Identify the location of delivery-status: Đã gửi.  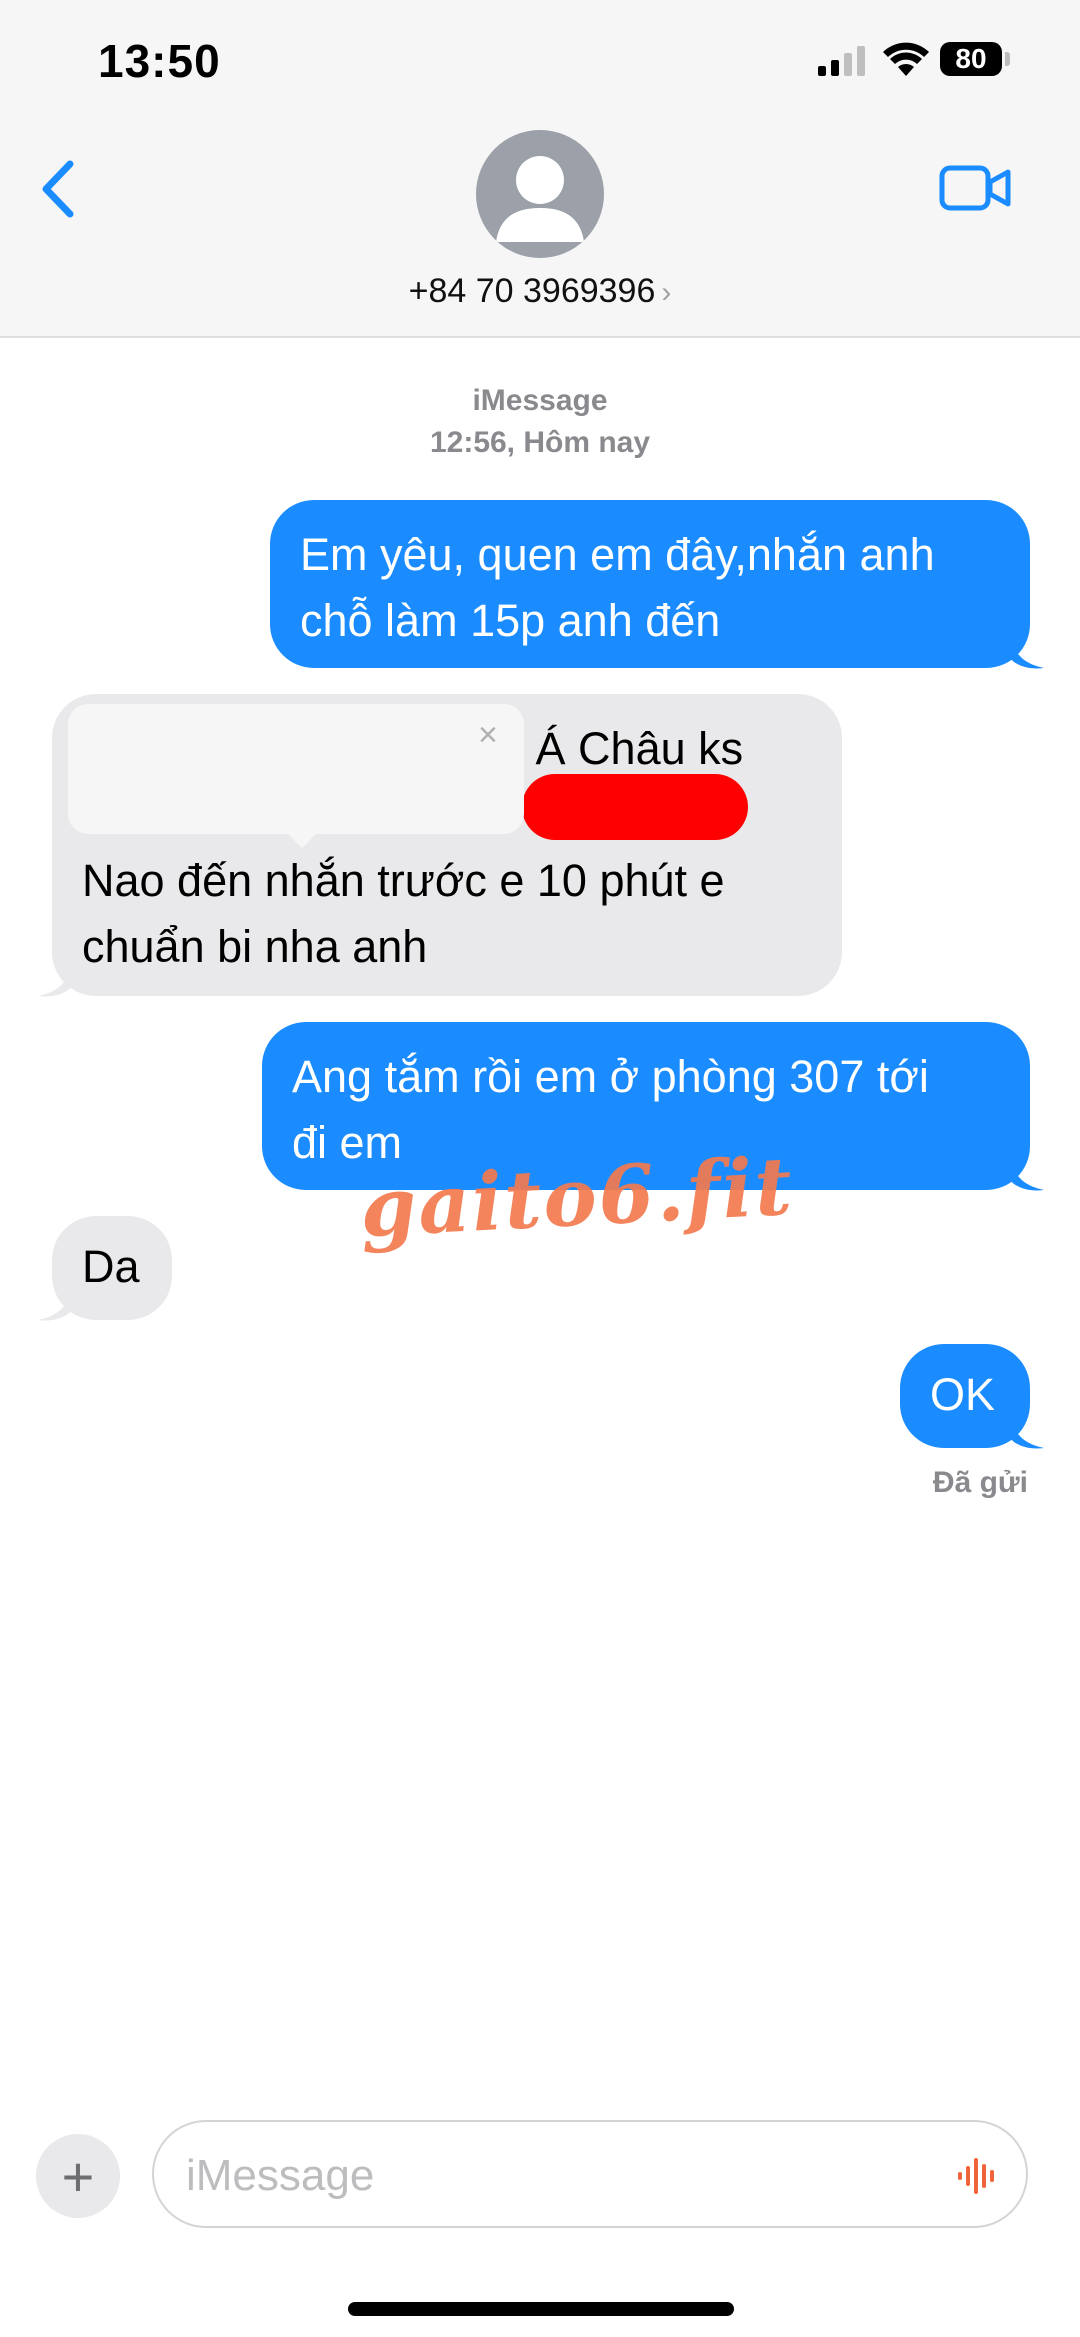
(980, 1482).